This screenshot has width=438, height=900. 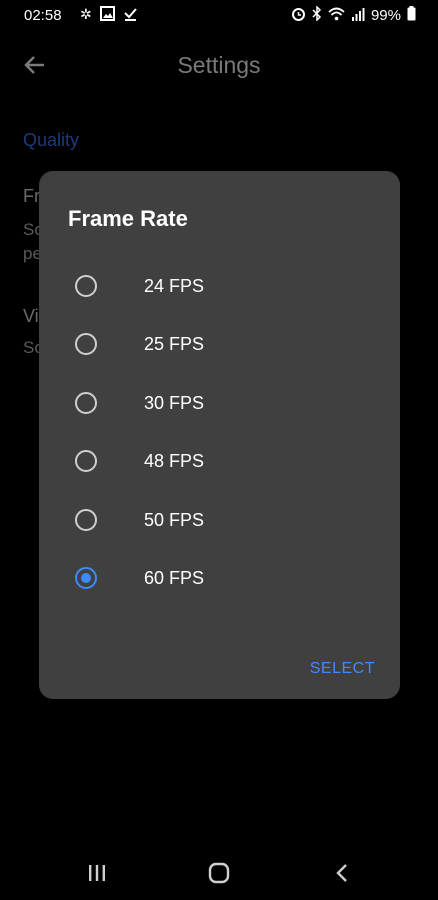 I want to click on back-chevron-icon, so click(x=343, y=873).